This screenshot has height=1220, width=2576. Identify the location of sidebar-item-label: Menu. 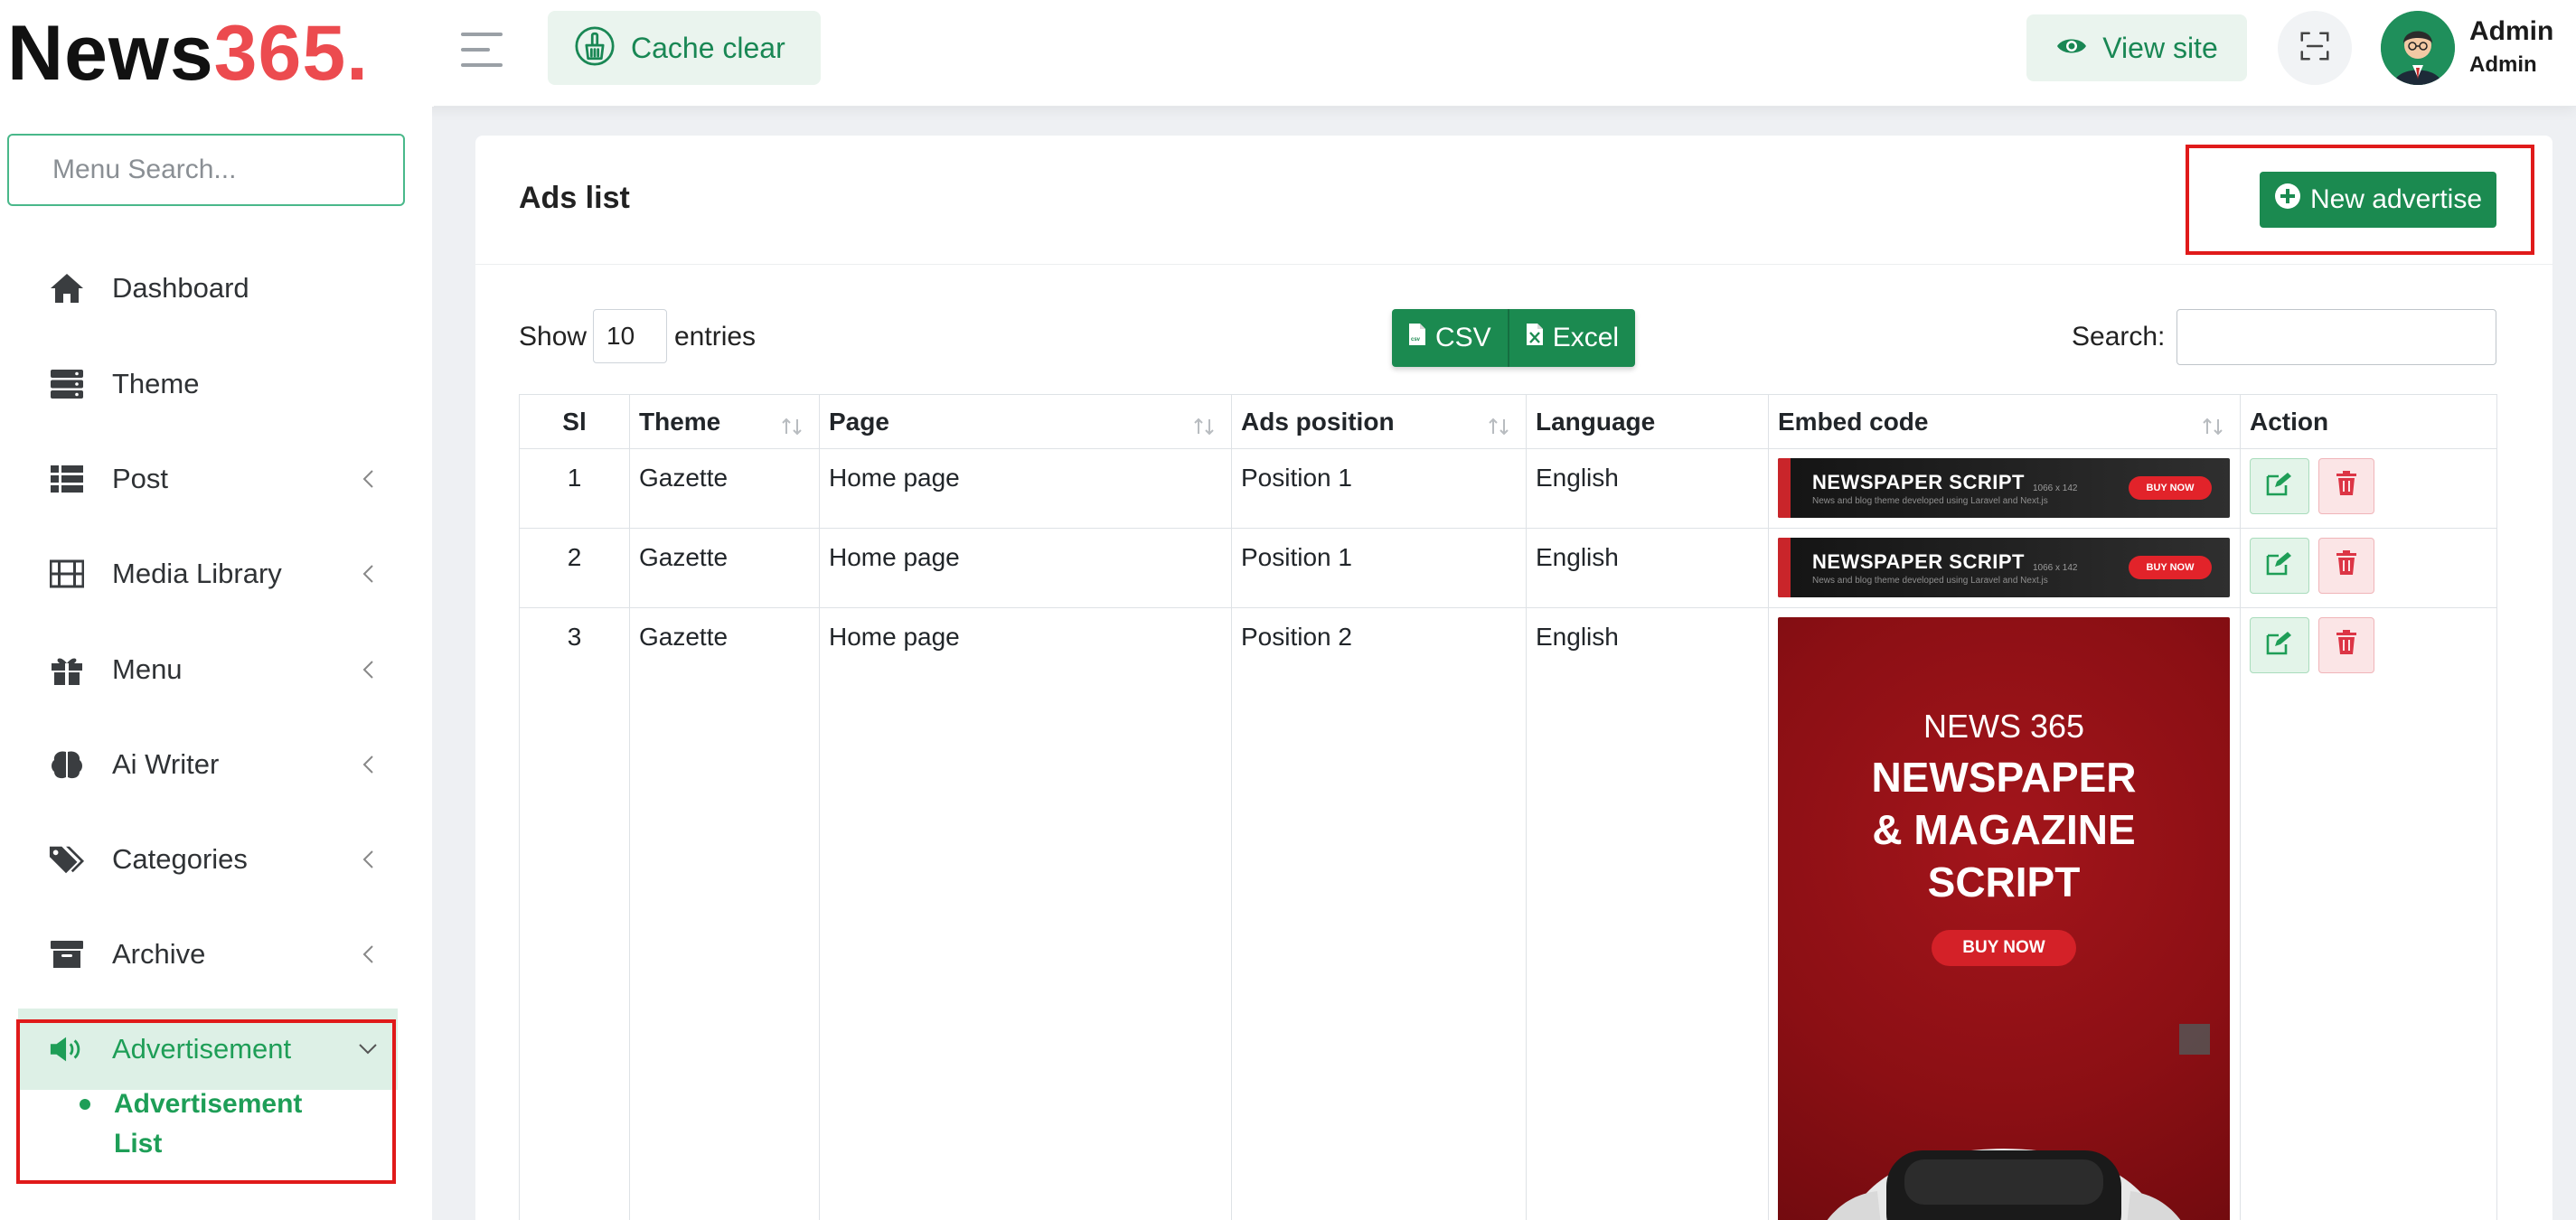
(148, 669).